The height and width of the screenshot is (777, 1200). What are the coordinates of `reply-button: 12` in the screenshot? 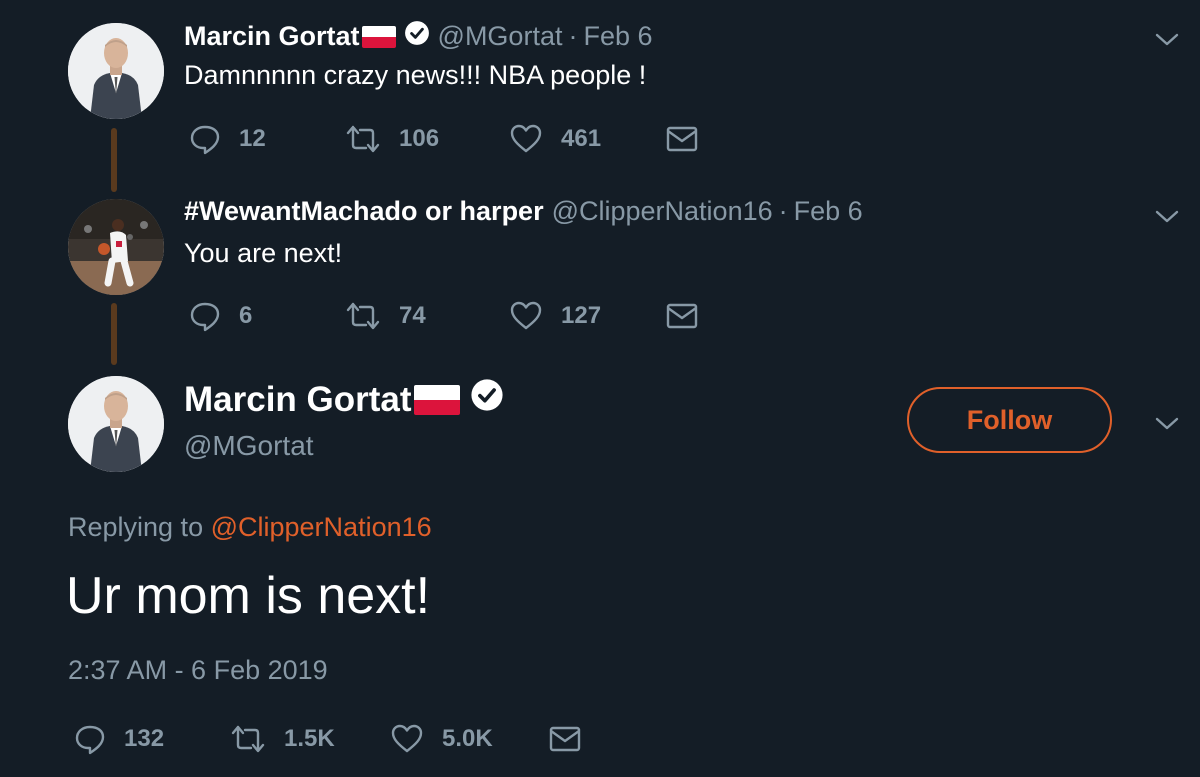 It's located at (267, 139).